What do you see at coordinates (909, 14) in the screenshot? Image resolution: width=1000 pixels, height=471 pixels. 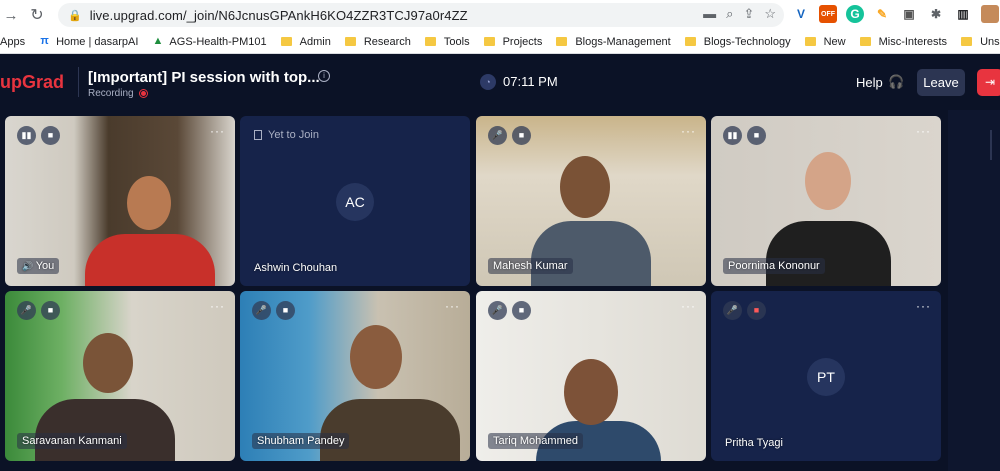 I see `square-extension-icon: ▣` at bounding box center [909, 14].